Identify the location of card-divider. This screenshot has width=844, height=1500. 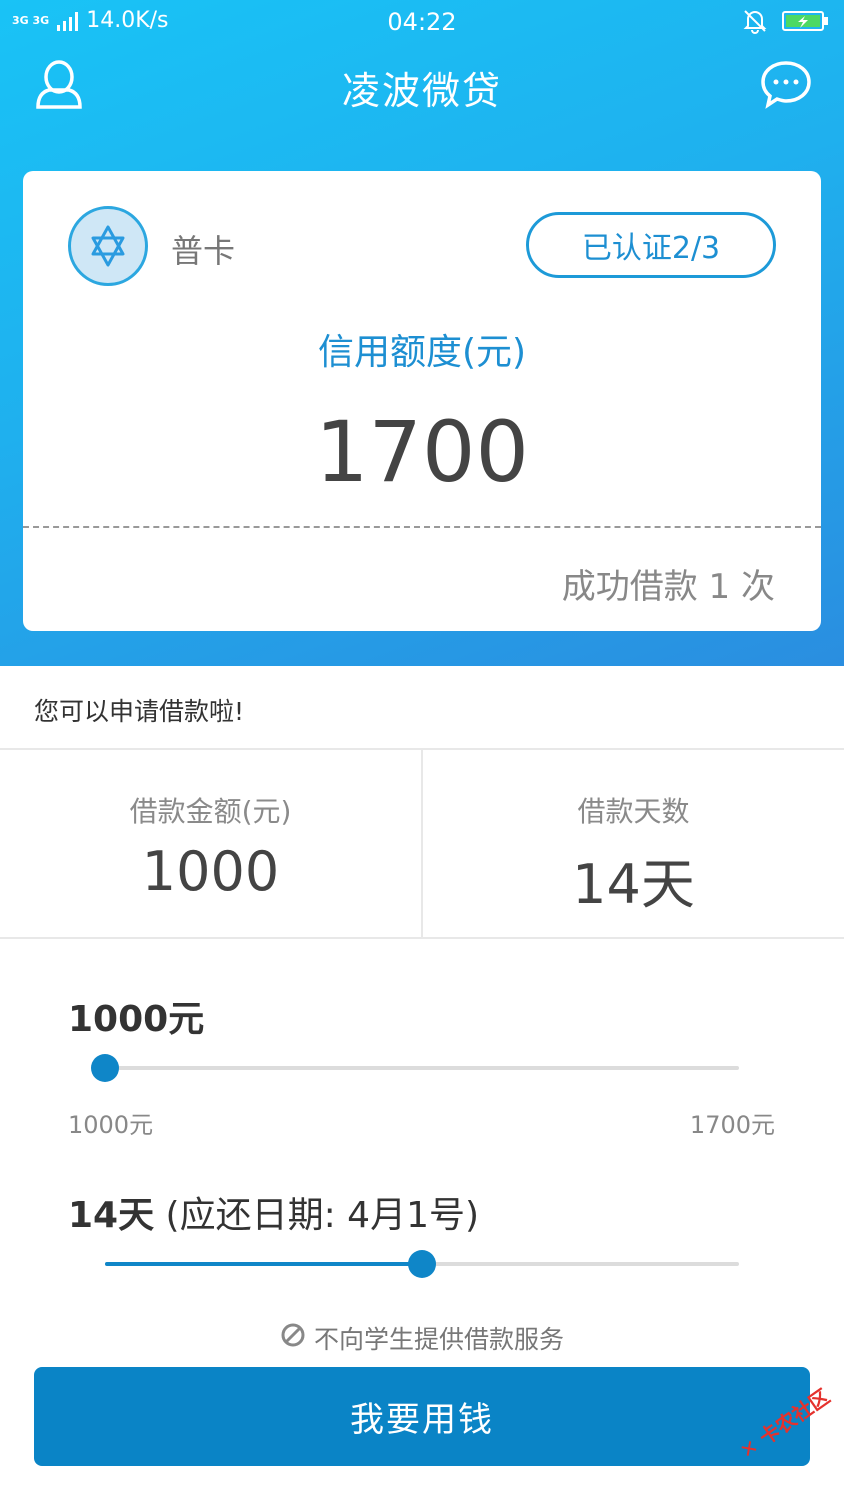
(422, 527).